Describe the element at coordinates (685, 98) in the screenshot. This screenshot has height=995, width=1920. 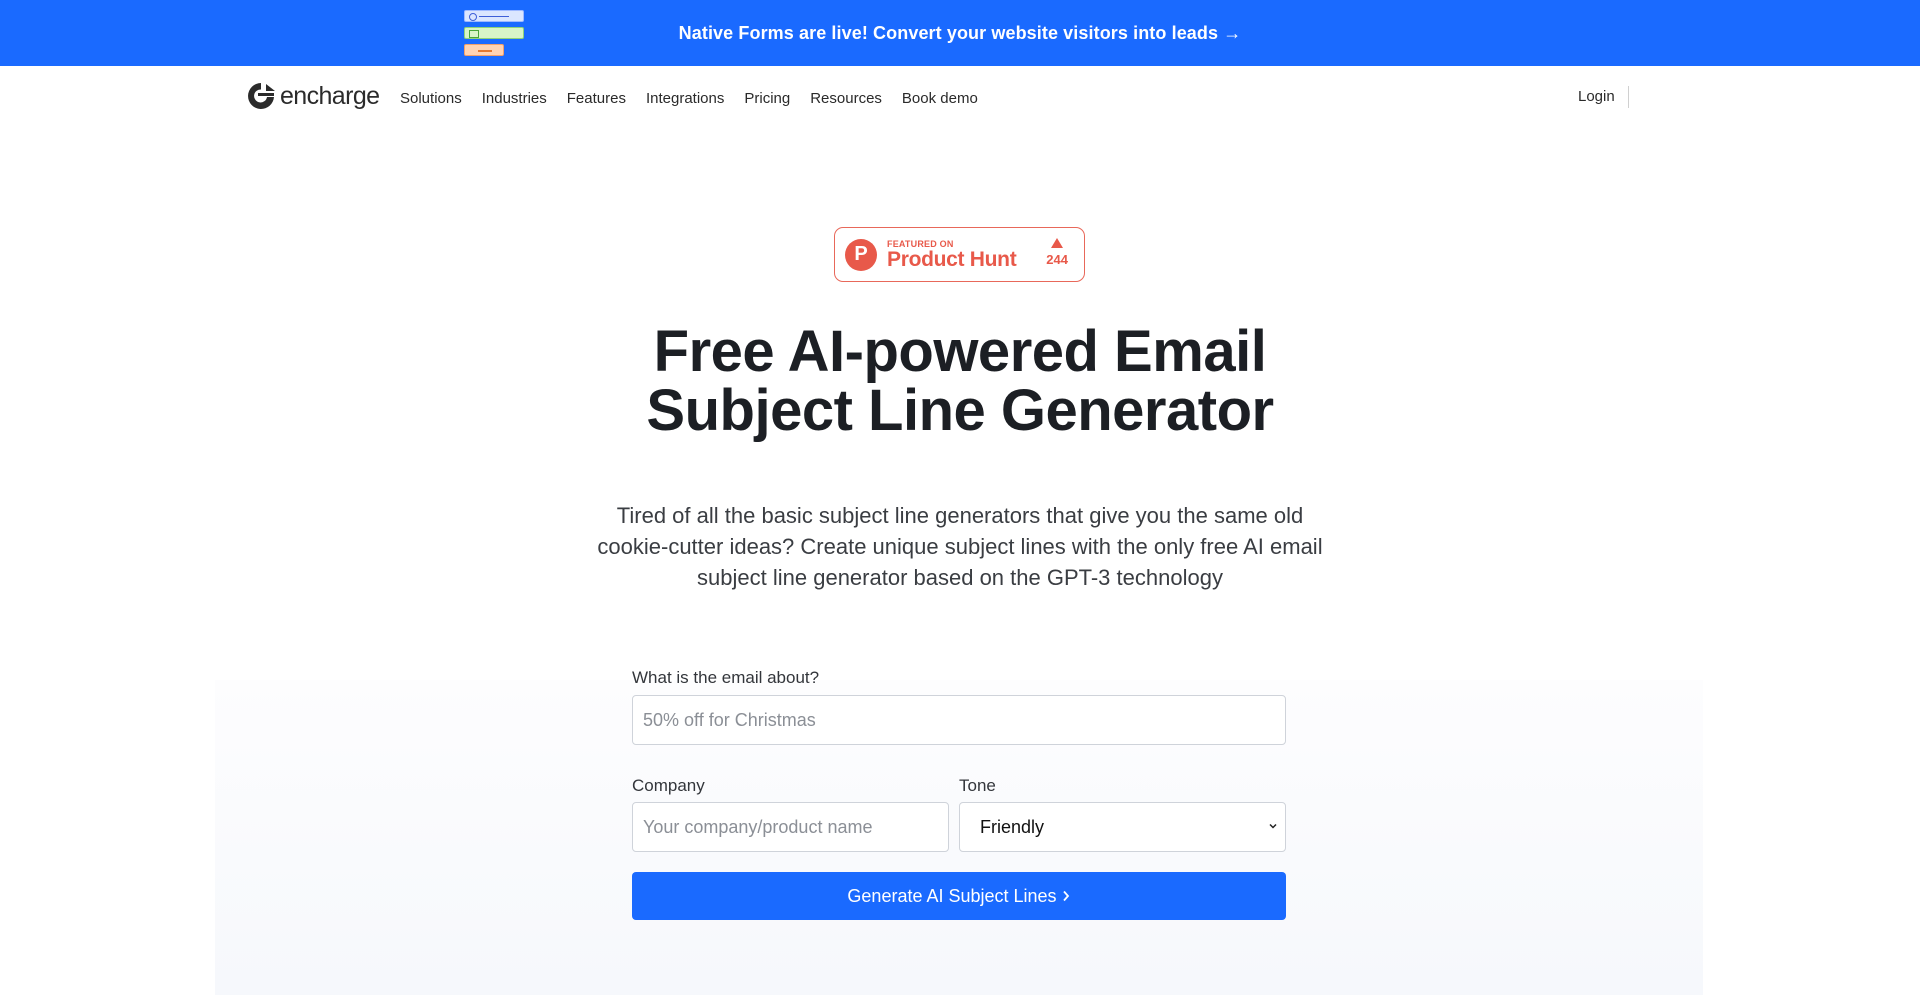
I see `nav-item-integrations: Integrations` at that location.